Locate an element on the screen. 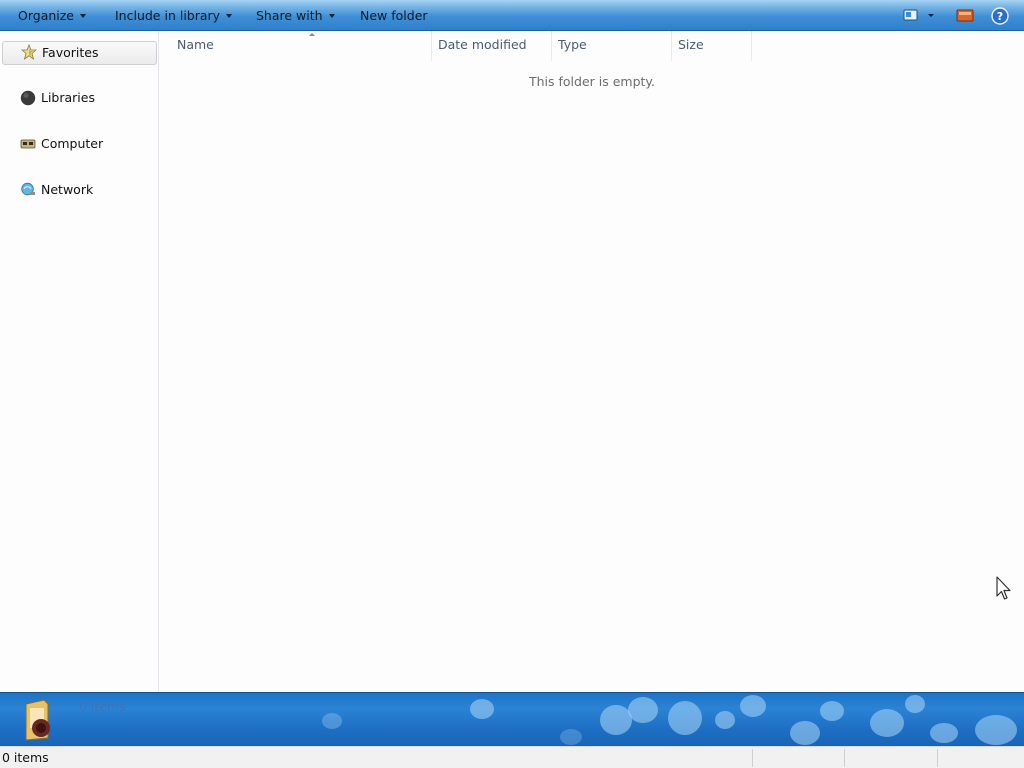  column-header-type: Type is located at coordinates (612, 46).